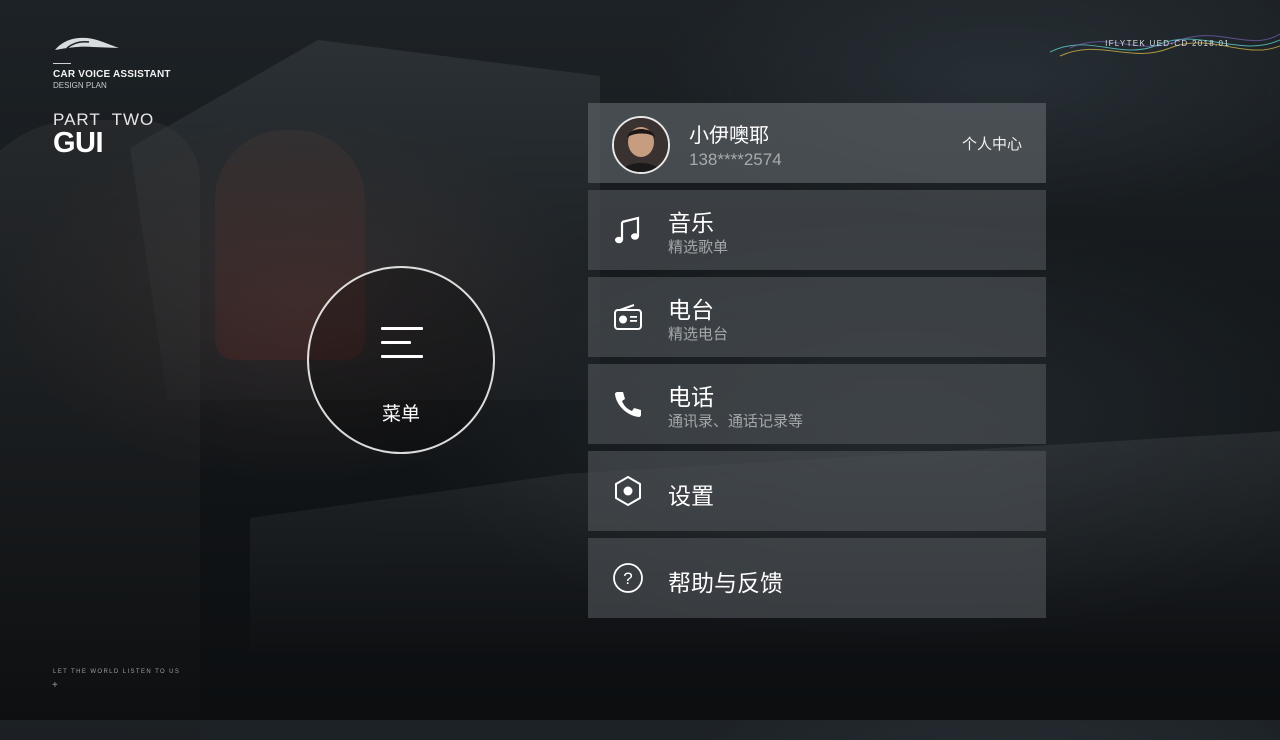  I want to click on menu-item-subtitle: 精选电台, so click(698, 334).